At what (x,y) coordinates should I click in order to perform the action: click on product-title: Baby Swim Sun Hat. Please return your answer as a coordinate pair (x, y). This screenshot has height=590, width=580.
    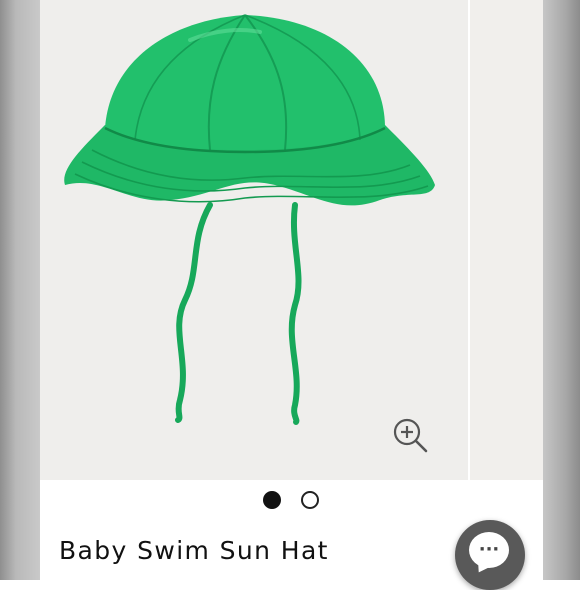
    Looking at the image, I should click on (194, 550).